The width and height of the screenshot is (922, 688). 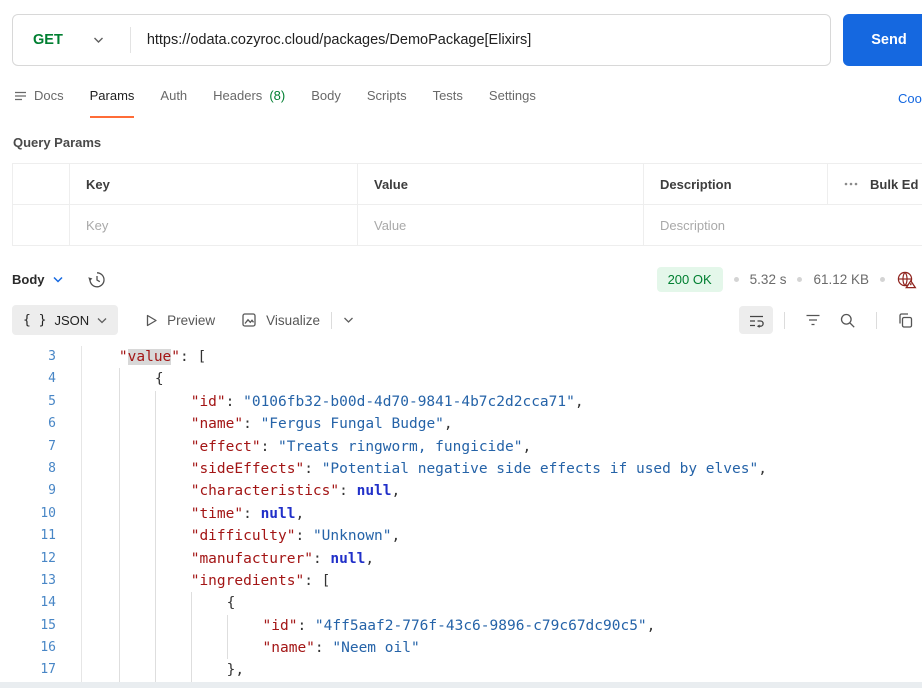 What do you see at coordinates (48, 40) in the screenshot?
I see `method-selector: GET` at bounding box center [48, 40].